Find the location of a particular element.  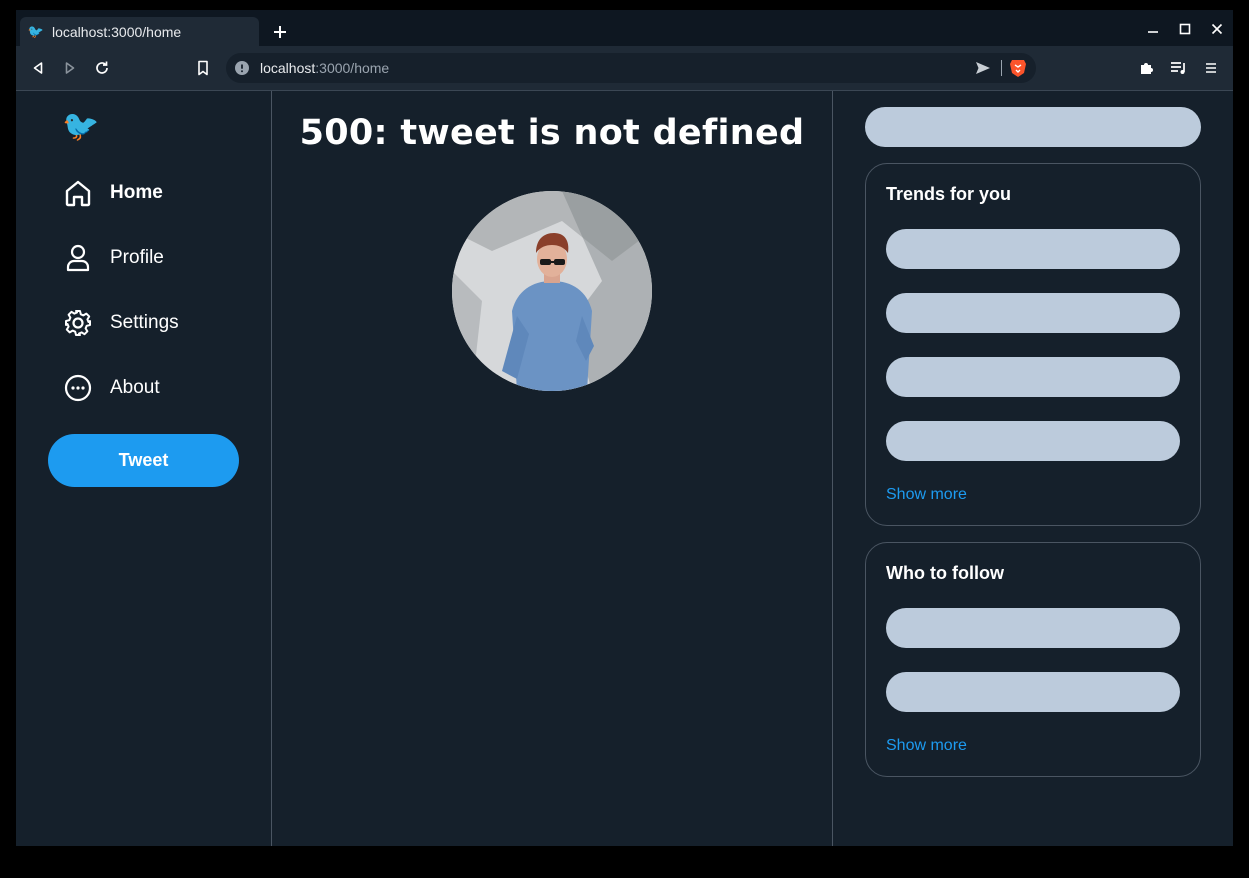

media-queue-button is located at coordinates (1179, 68).